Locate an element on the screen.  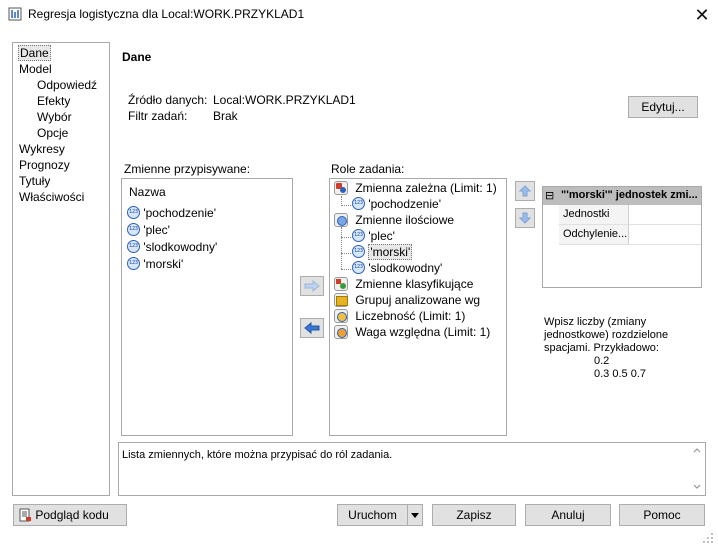
property-row: Jednostki is located at coordinates (630, 215).